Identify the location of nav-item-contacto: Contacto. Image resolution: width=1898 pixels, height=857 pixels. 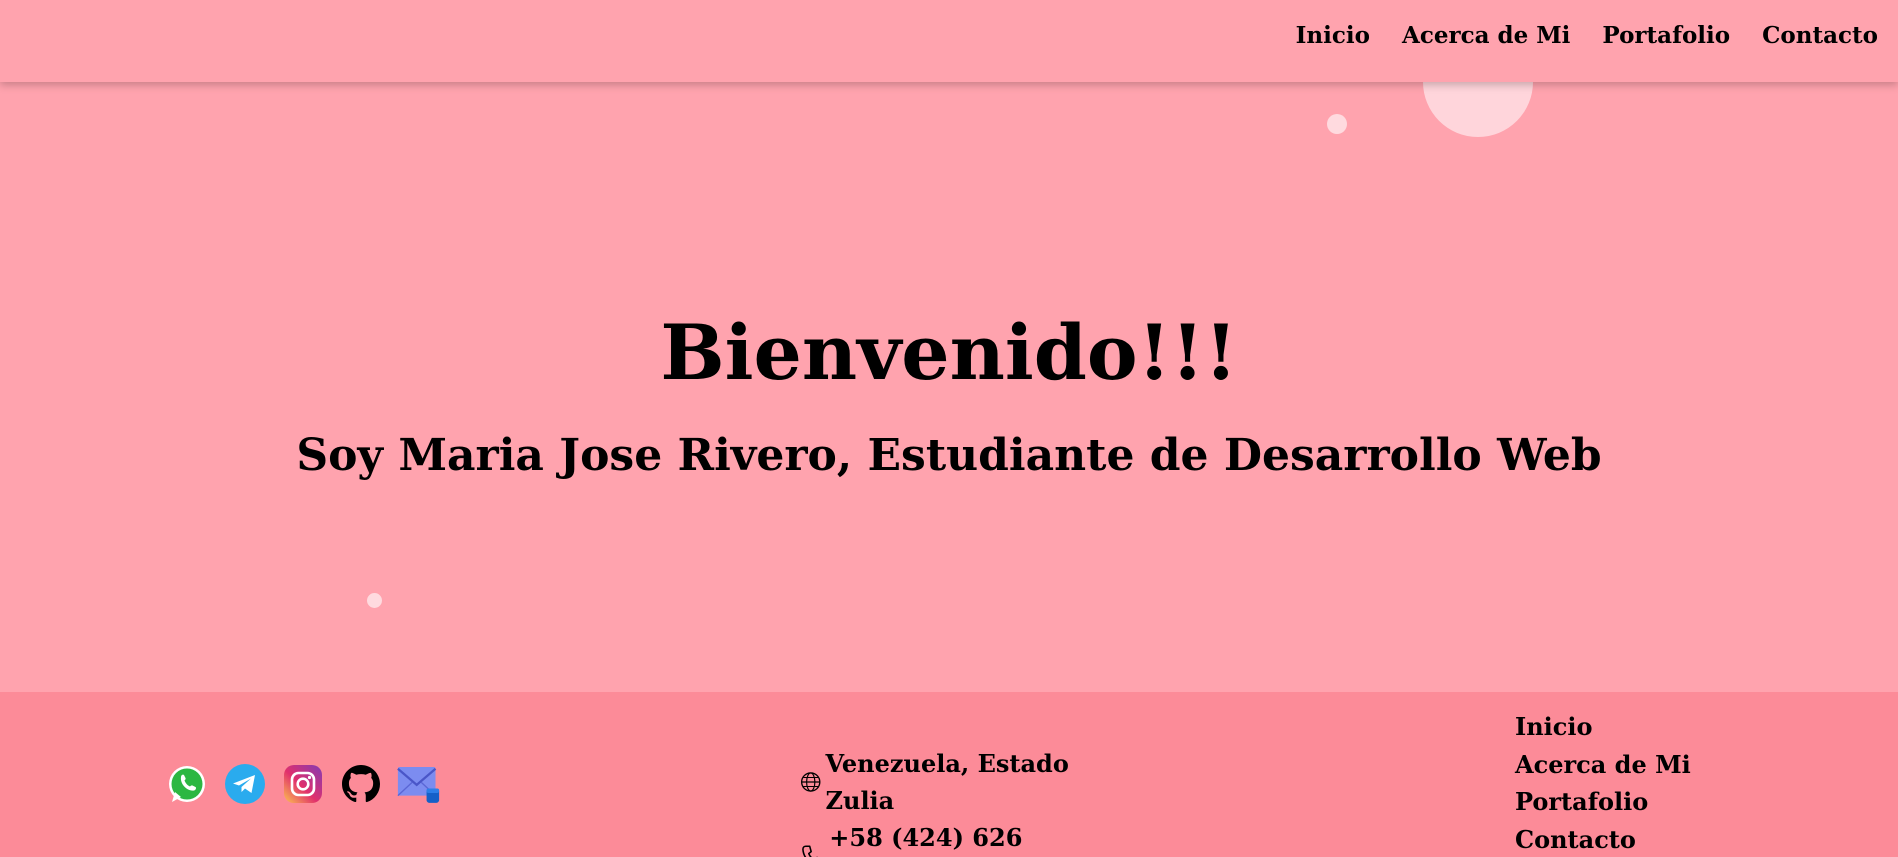
(1820, 35).